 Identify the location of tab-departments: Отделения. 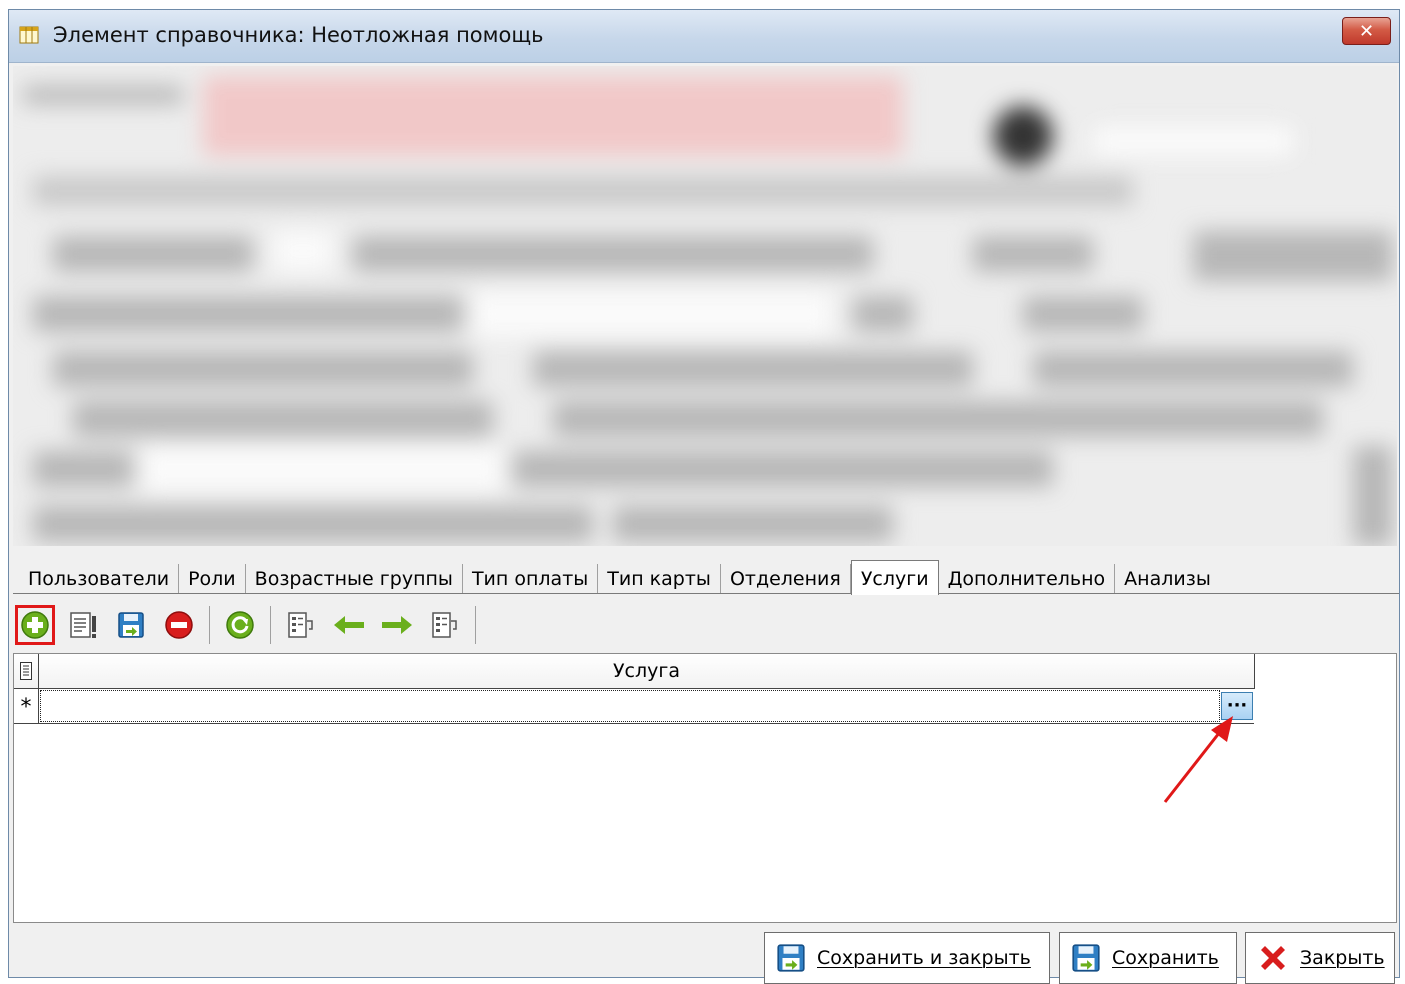
(786, 579).